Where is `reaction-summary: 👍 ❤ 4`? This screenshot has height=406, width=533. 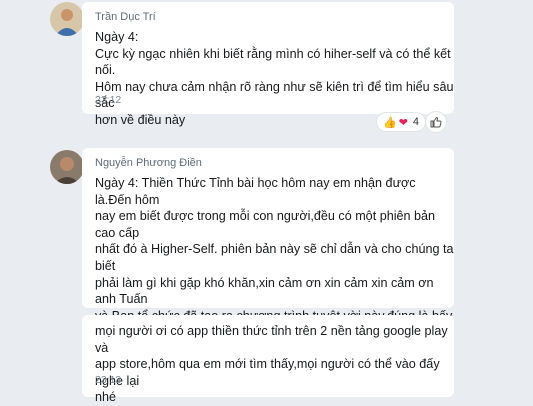 reaction-summary: 👍 ❤ 4 is located at coordinates (401, 122).